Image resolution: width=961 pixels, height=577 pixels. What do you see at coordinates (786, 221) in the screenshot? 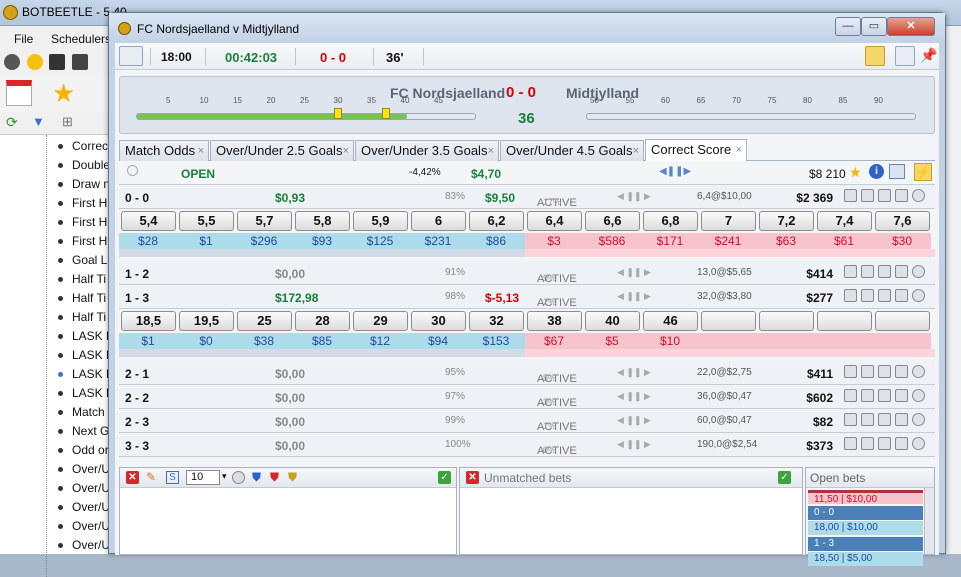
I see `lay-price-button: 7,2` at bounding box center [786, 221].